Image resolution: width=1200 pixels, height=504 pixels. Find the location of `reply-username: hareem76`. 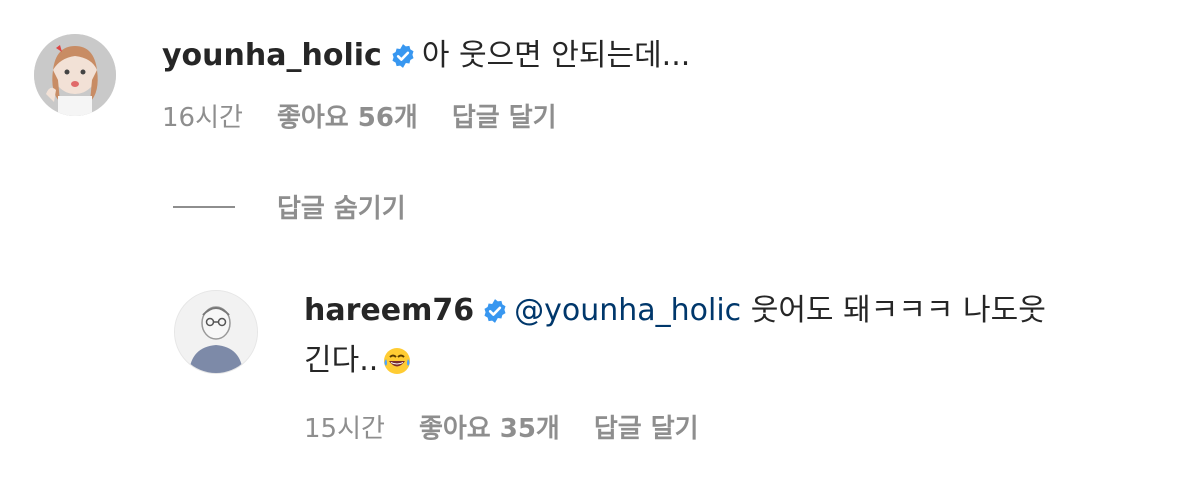

reply-username: hareem76 is located at coordinates (389, 310).